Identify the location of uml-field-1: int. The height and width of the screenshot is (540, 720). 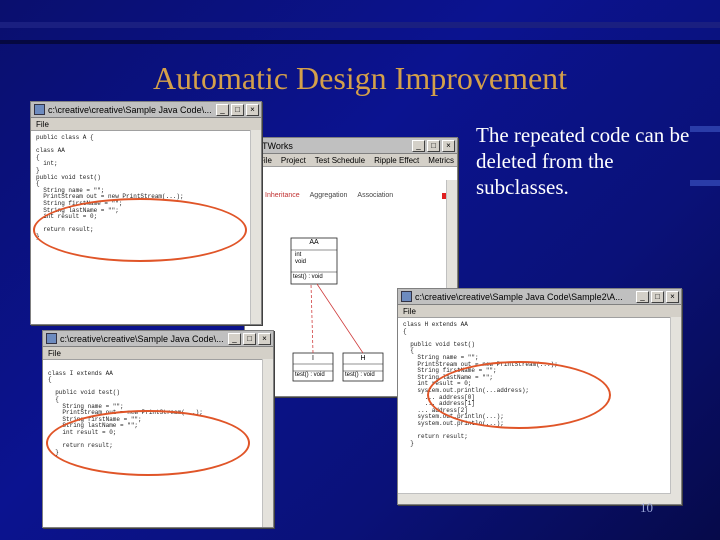
(298, 255).